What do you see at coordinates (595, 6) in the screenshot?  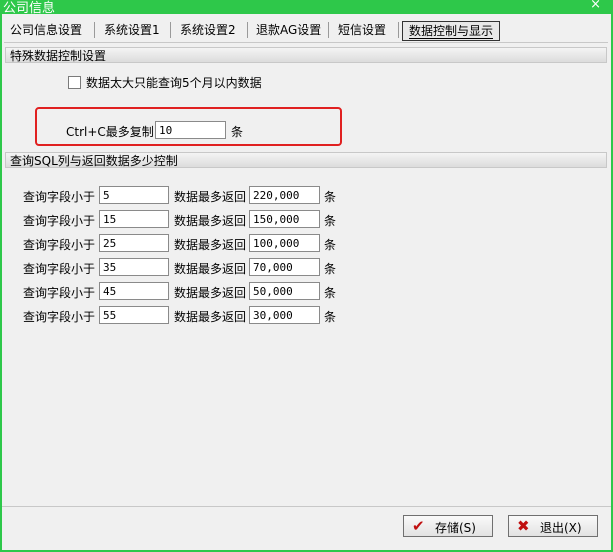 I see `close-icon: ×` at bounding box center [595, 6].